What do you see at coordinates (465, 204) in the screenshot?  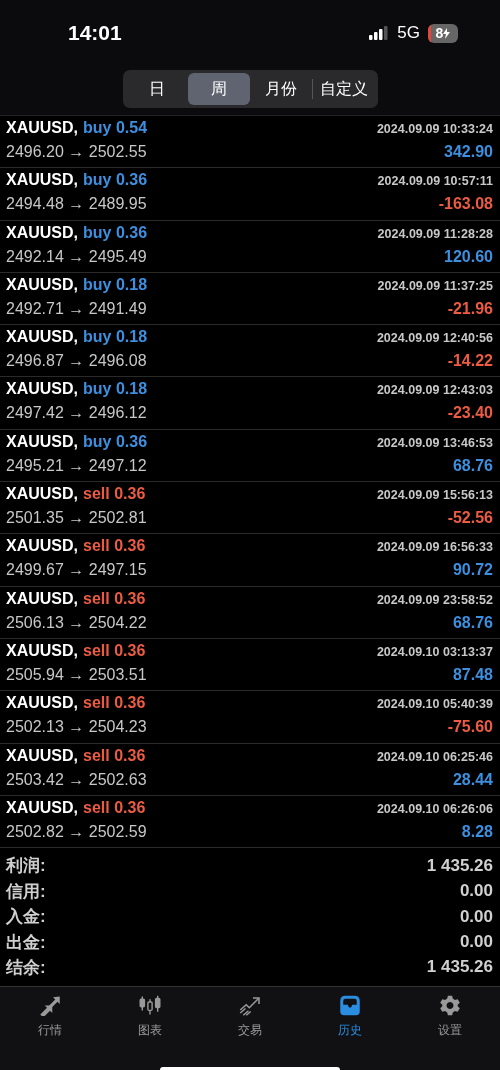 I see `profit-value: -163.08` at bounding box center [465, 204].